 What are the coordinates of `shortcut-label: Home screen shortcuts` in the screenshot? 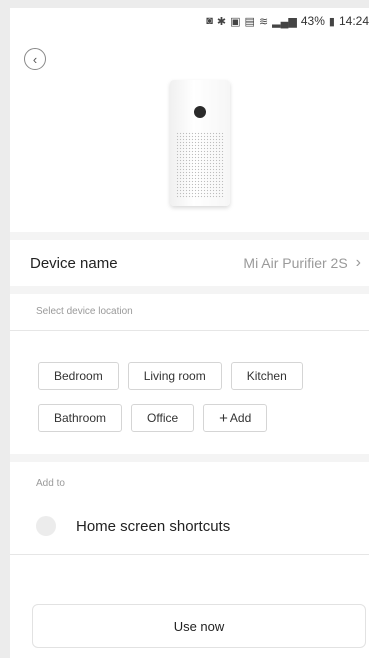 It's located at (153, 526).